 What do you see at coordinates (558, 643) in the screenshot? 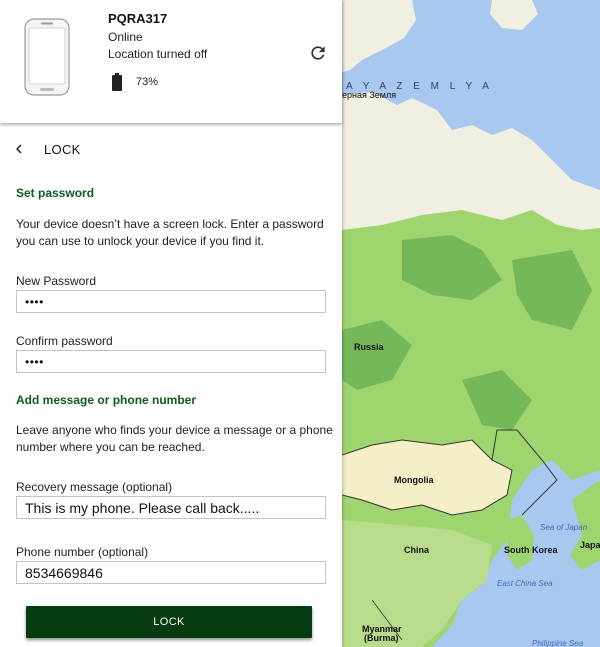
I see `map-label-philippine-sea: Philippine Sea` at bounding box center [558, 643].